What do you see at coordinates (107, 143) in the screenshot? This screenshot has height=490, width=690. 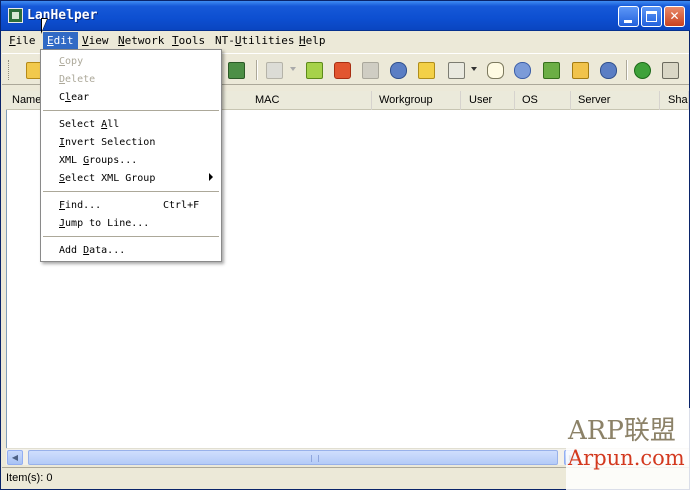 I see `menu-item-invert-selection: Invert Selection` at bounding box center [107, 143].